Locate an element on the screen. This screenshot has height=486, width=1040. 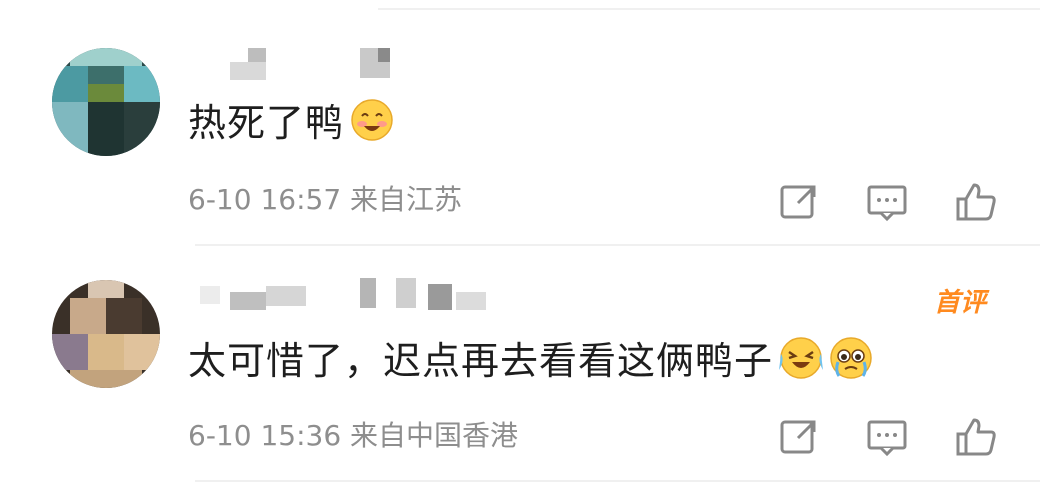
divider-bottom is located at coordinates (617, 481).